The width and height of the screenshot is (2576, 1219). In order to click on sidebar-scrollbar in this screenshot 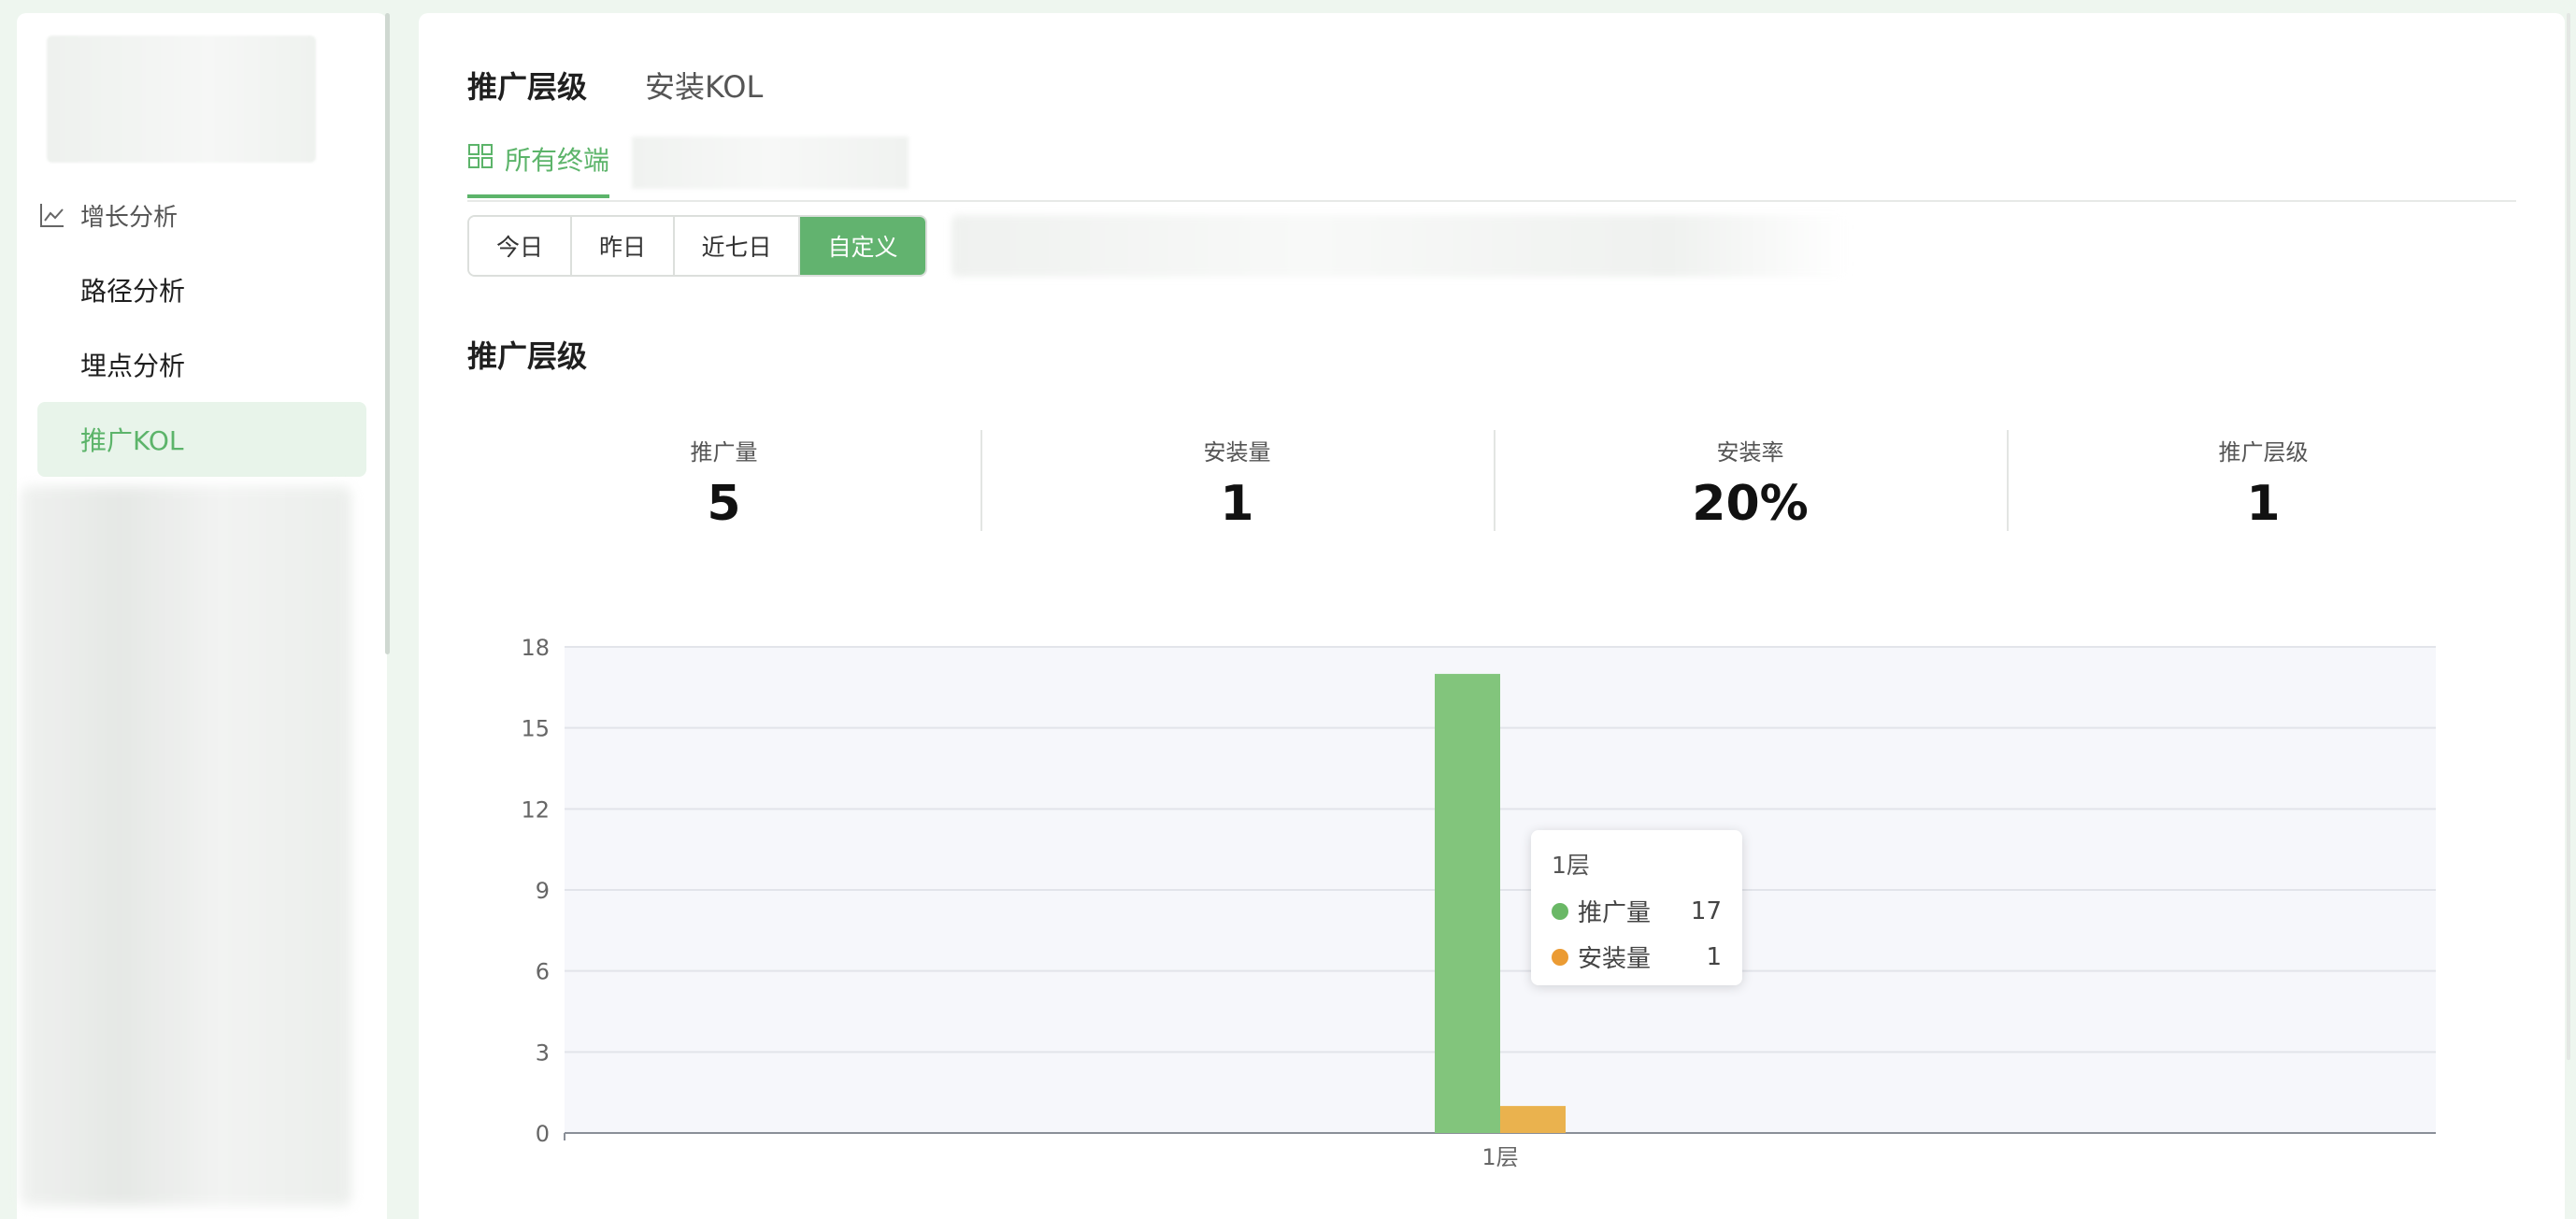, I will do `click(387, 333)`.